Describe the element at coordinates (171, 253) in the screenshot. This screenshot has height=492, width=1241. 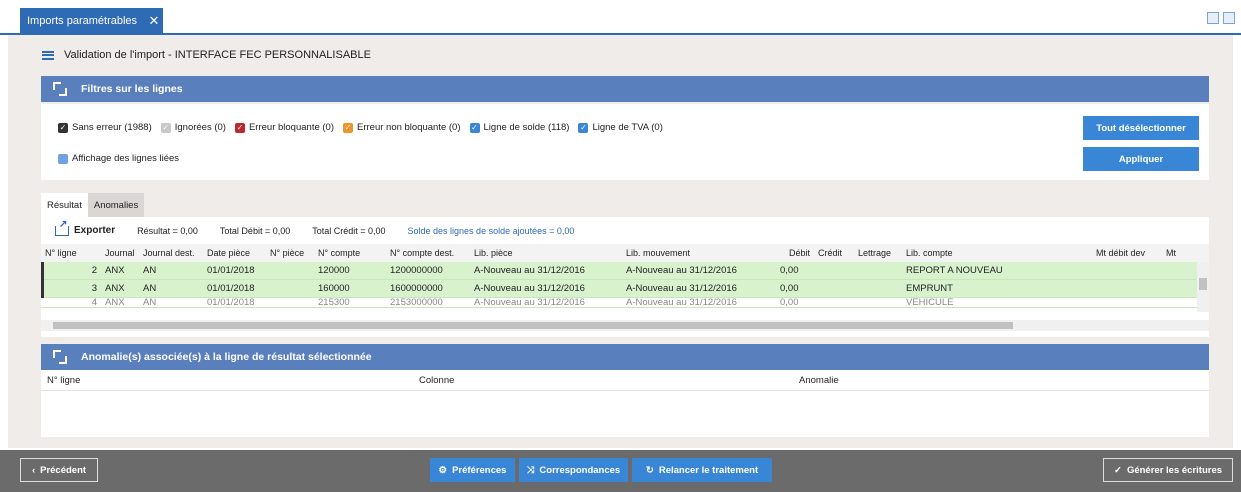
I see `column-header: Journal dest.` at that location.